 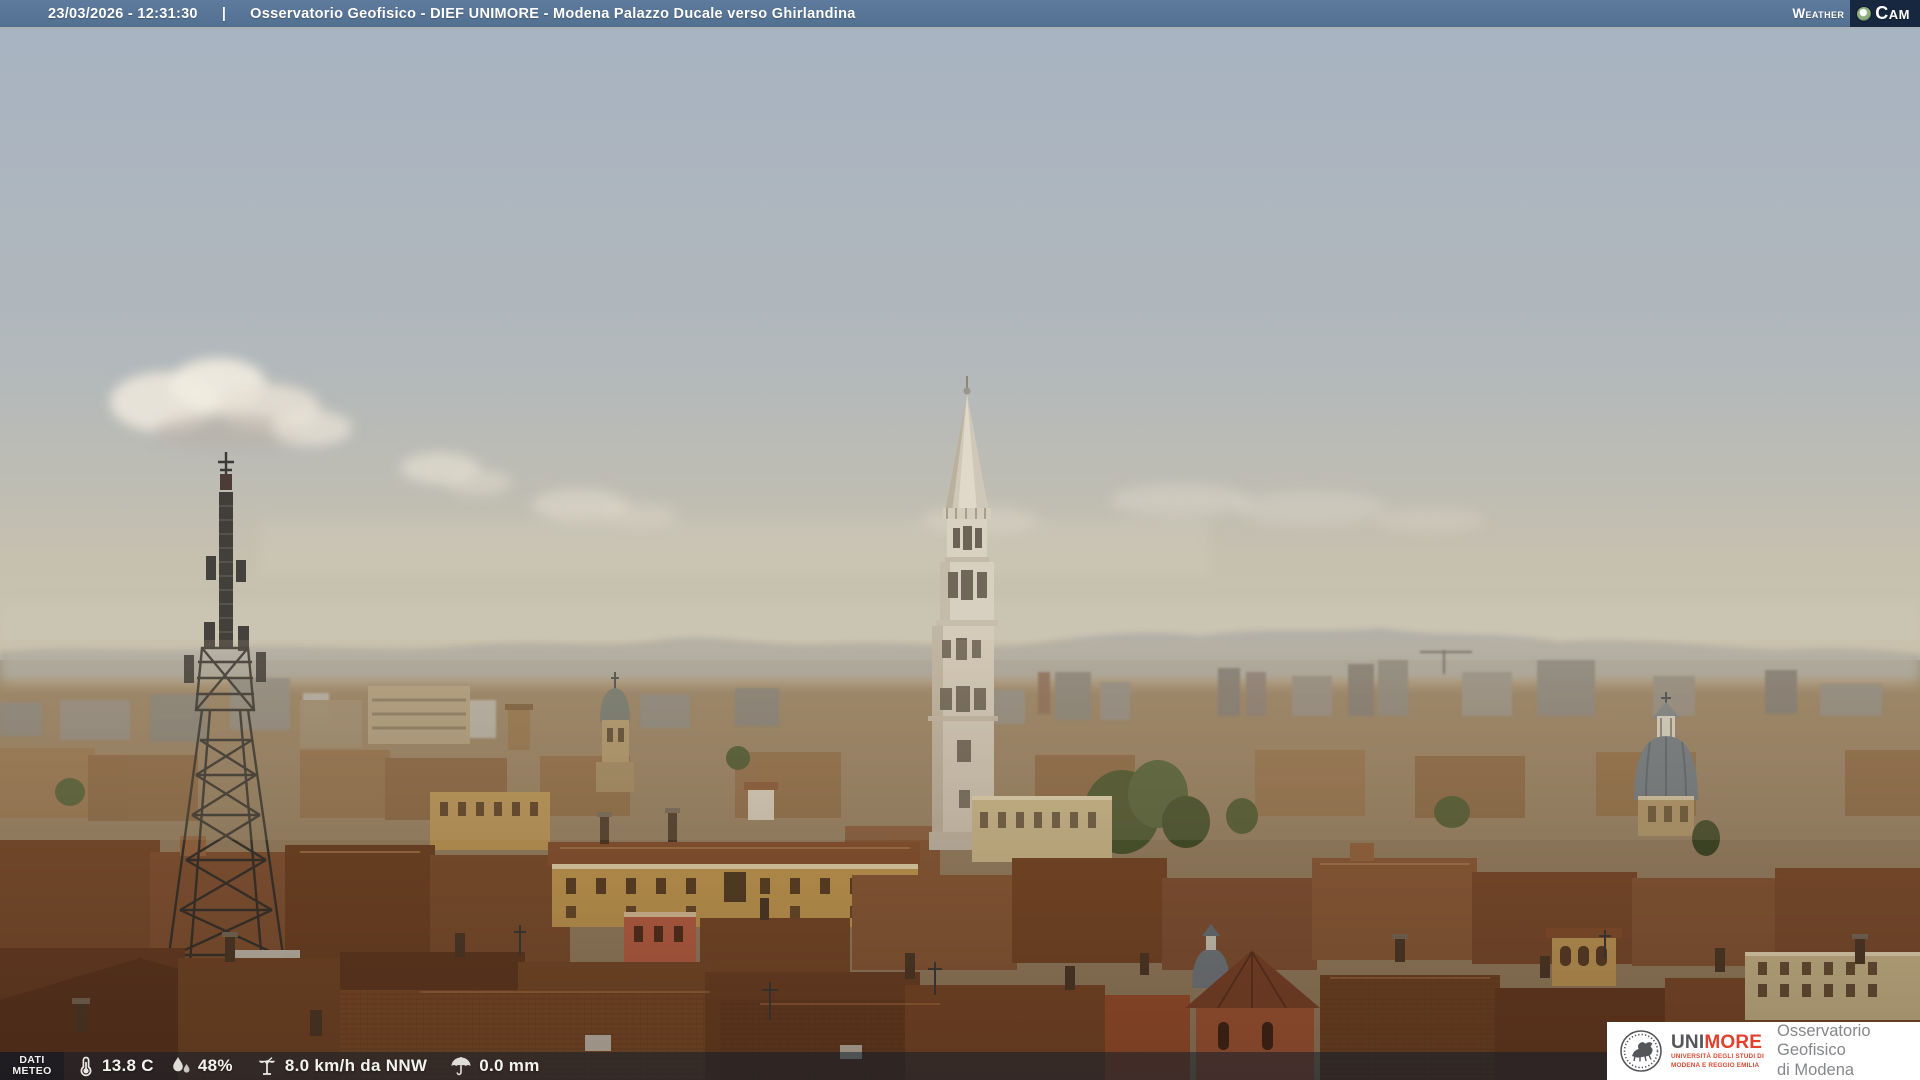 I want to click on globe-icon, so click(x=1864, y=13).